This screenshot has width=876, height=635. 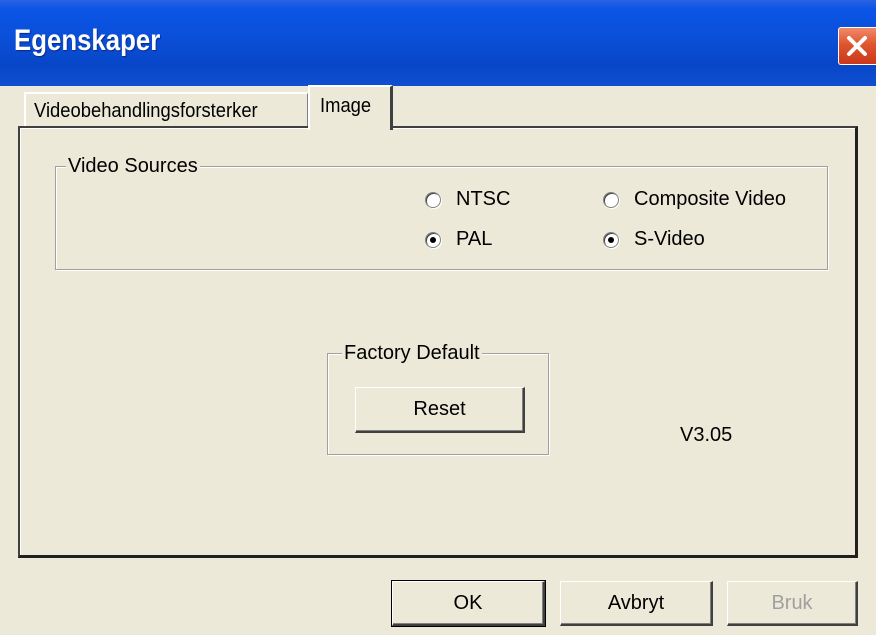 What do you see at coordinates (468, 603) in the screenshot?
I see `ok-button: OK` at bounding box center [468, 603].